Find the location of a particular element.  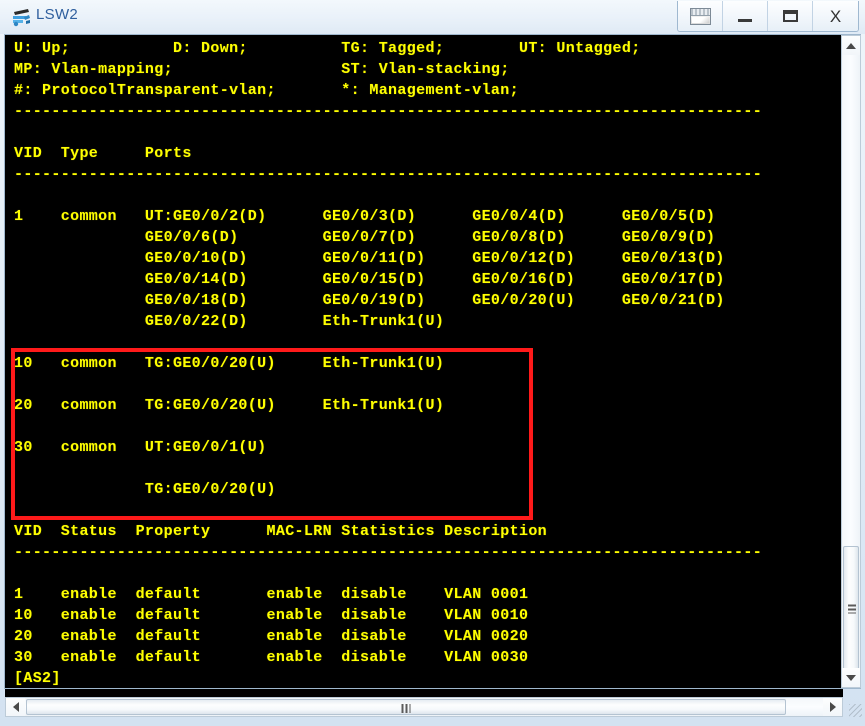

window-title-bar: LSW2 X is located at coordinates (432, 17).